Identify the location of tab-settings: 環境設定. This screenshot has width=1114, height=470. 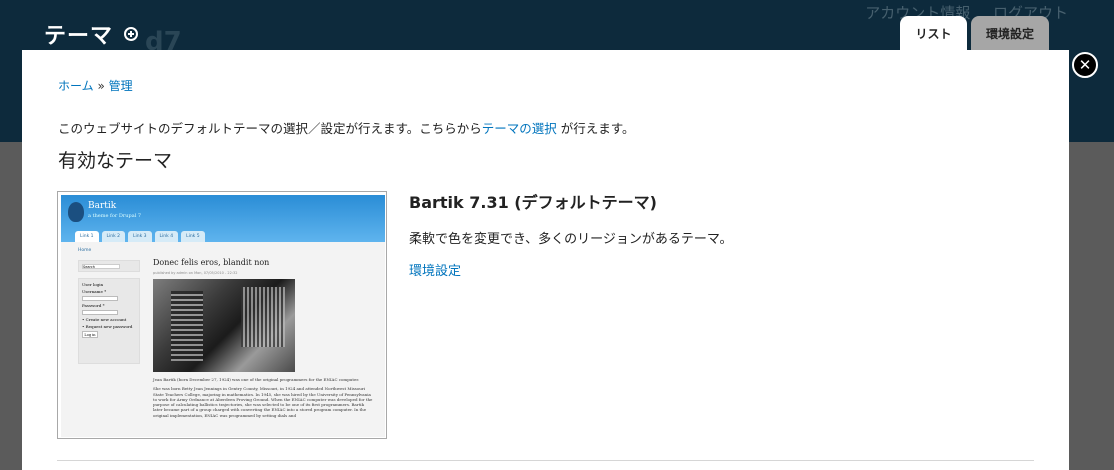
(1010, 33).